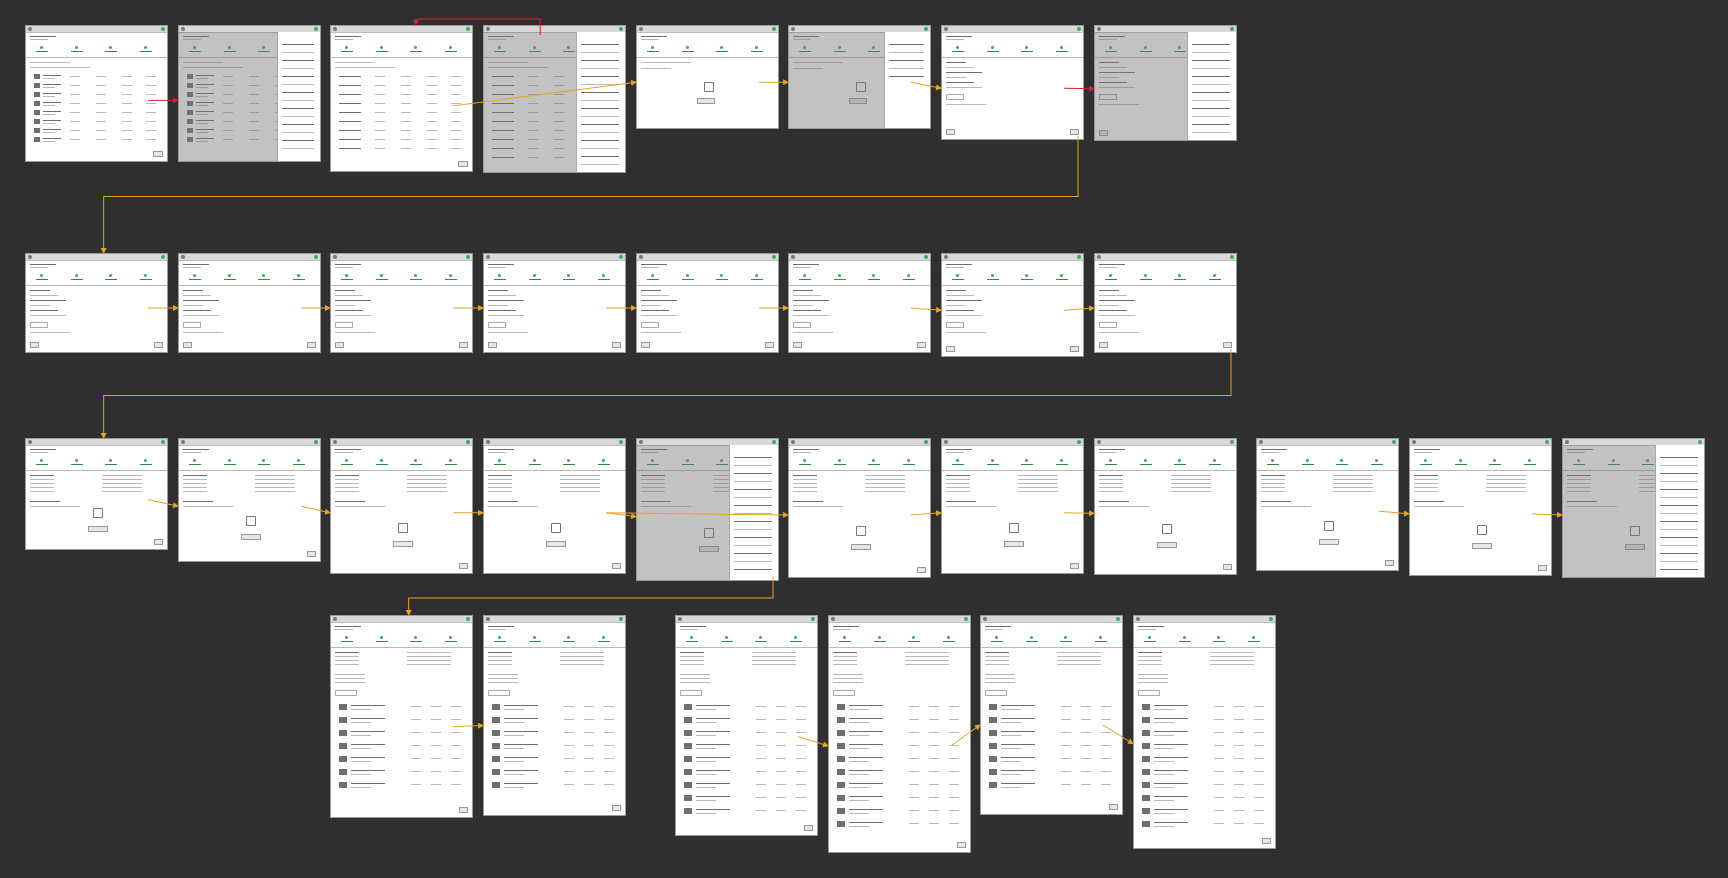  I want to click on add-button, so click(705, 101).